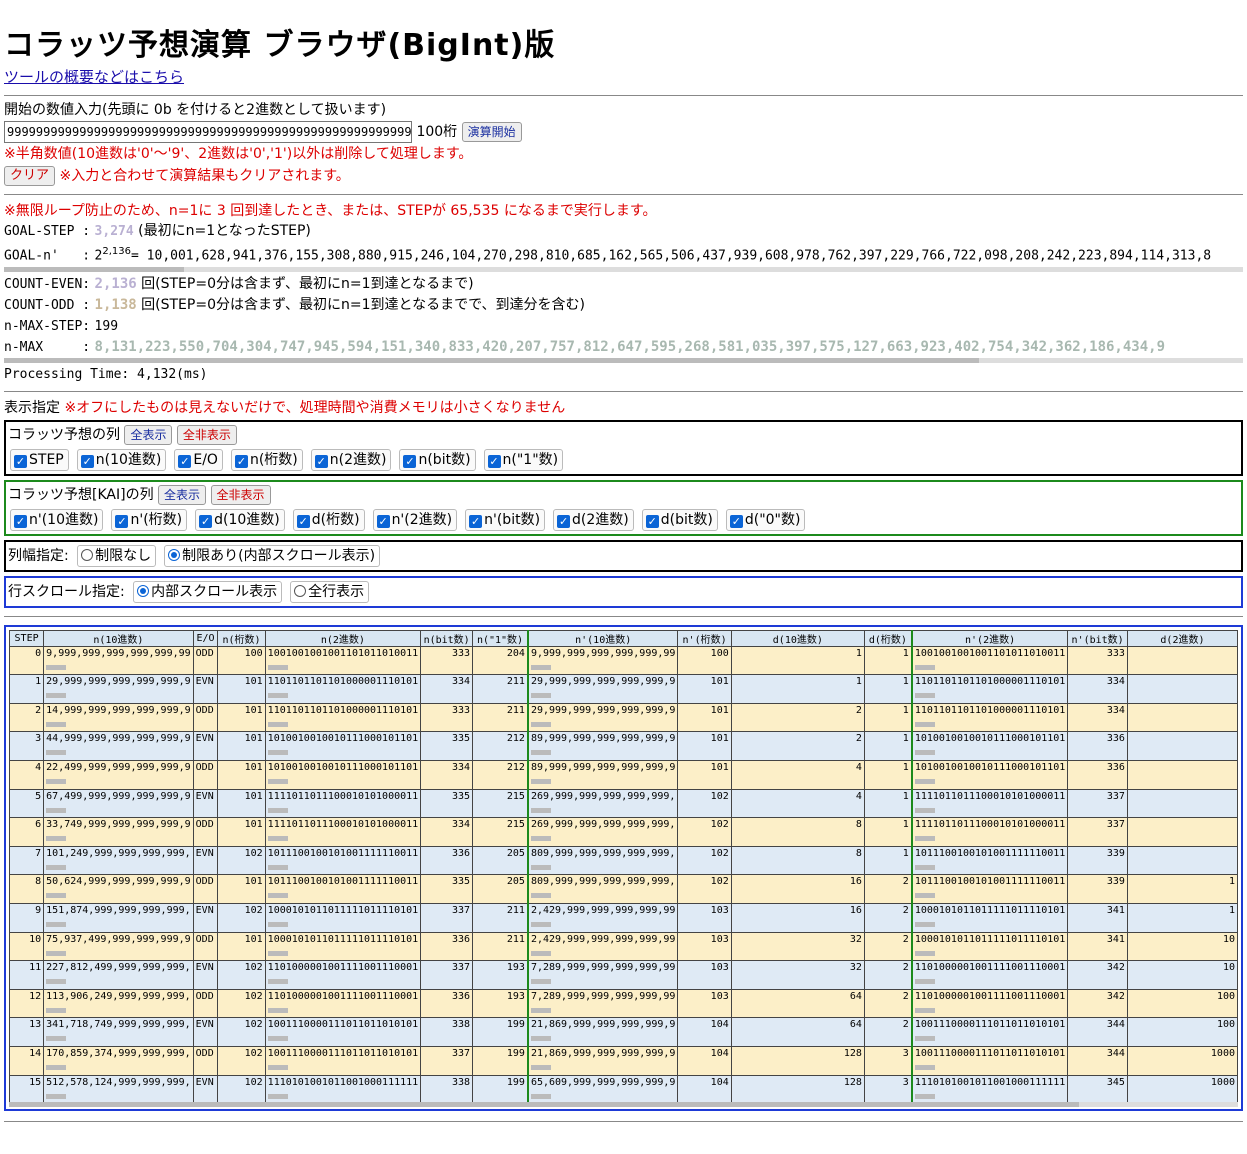 The image size is (1247, 1154). What do you see at coordinates (415, 519) in the screenshot?
I see `check-n-prime-binary: ✓ n'(2進数)` at bounding box center [415, 519].